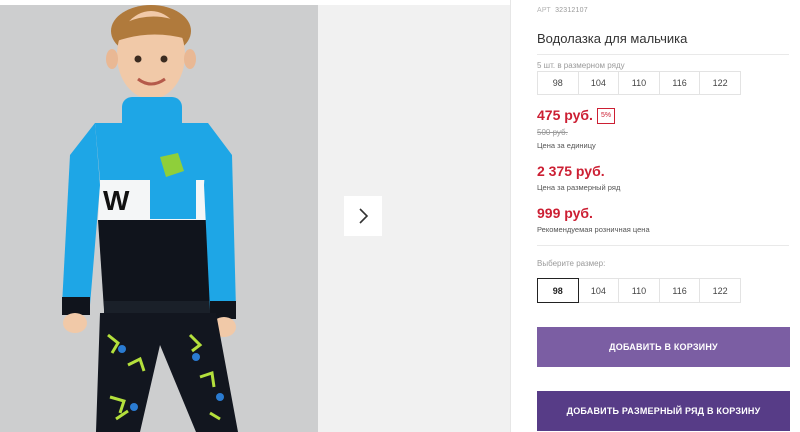  I want to click on size-option-98: 98, so click(558, 290).